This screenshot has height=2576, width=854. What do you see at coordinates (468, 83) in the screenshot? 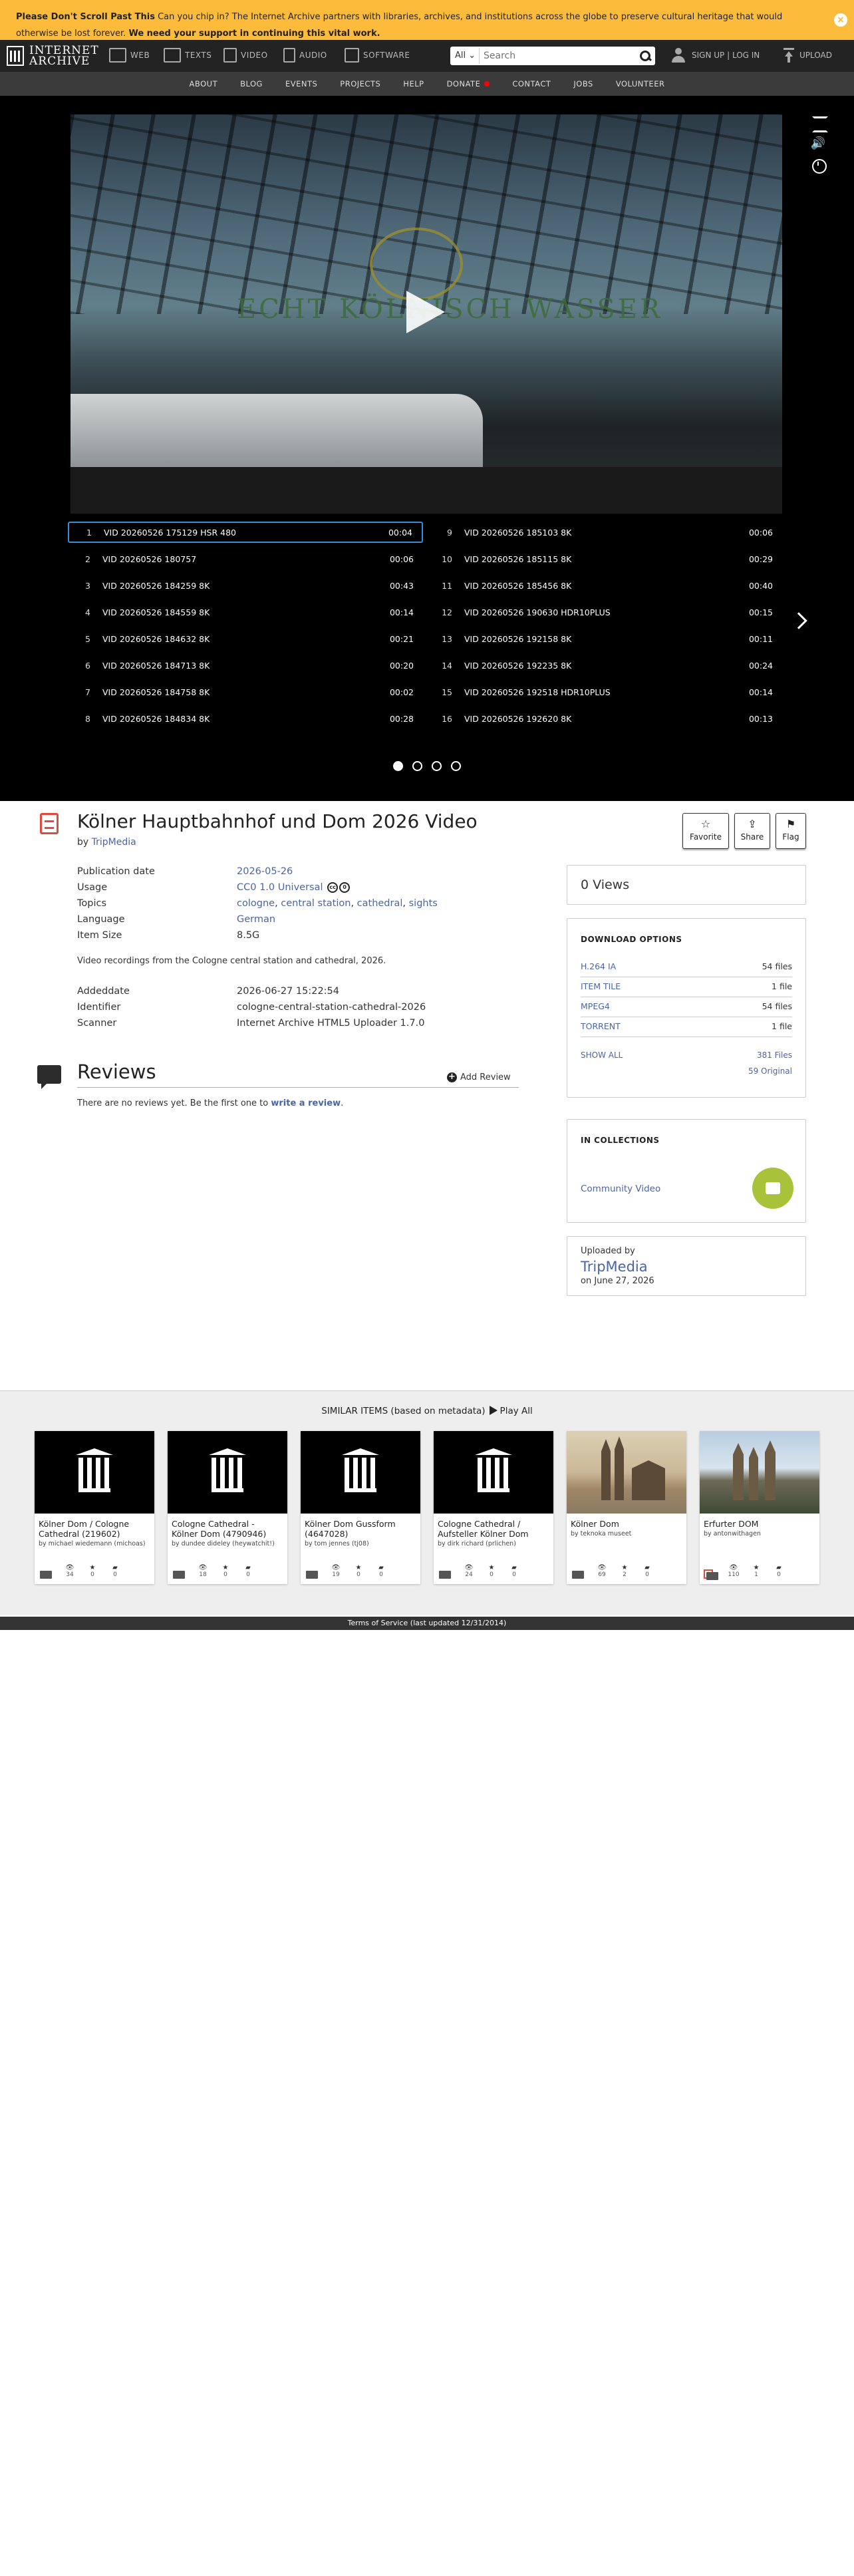
I see `subnav-donate: DONATE` at bounding box center [468, 83].